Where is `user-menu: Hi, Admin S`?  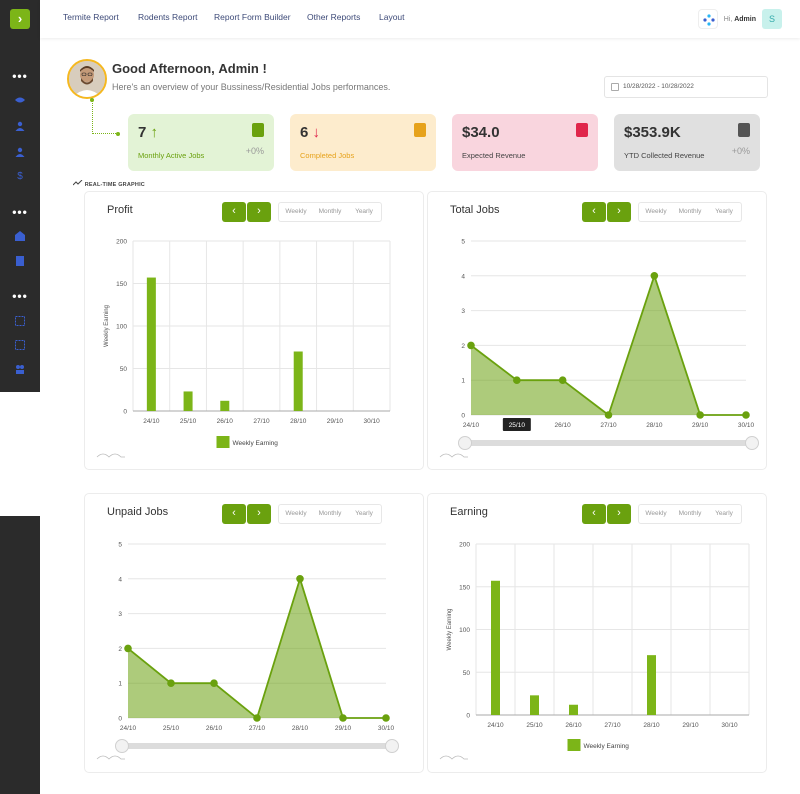 user-menu: Hi, Admin S is located at coordinates (739, 19).